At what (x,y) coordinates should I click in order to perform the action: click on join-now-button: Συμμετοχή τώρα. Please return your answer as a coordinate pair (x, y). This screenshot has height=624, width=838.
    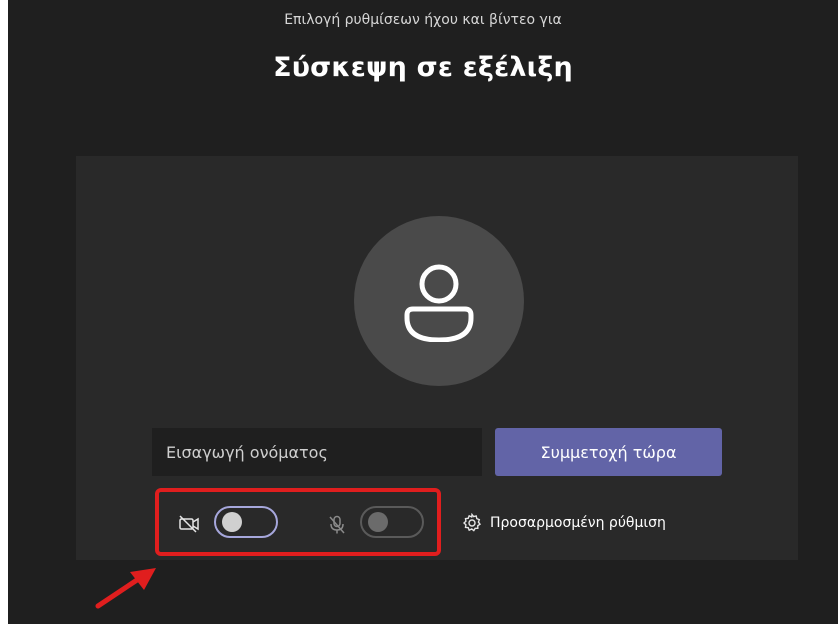
    Looking at the image, I should click on (608, 452).